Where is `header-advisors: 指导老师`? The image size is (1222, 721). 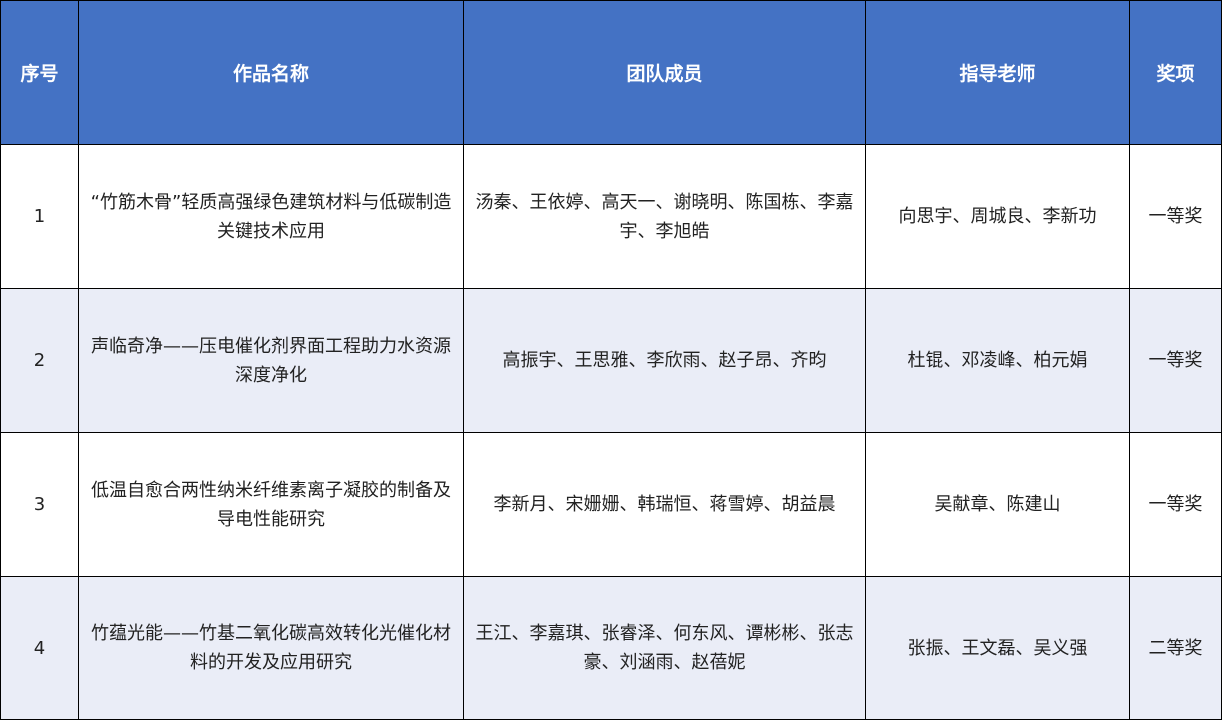
header-advisors: 指导老师 is located at coordinates (997, 72).